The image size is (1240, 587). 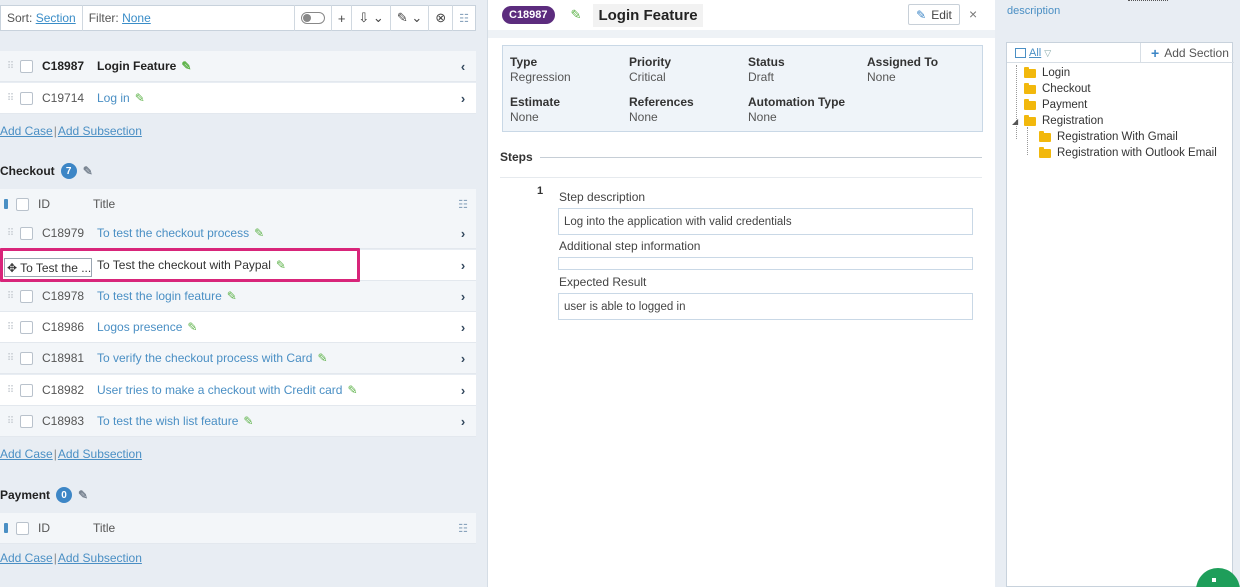 What do you see at coordinates (341, 18) in the screenshot?
I see `add-button: +` at bounding box center [341, 18].